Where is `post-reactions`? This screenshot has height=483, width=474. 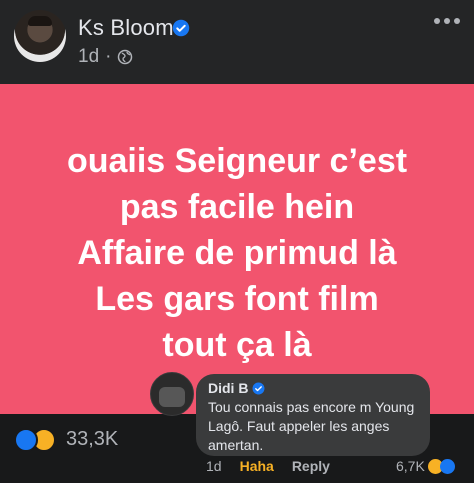 post-reactions is located at coordinates (35, 440).